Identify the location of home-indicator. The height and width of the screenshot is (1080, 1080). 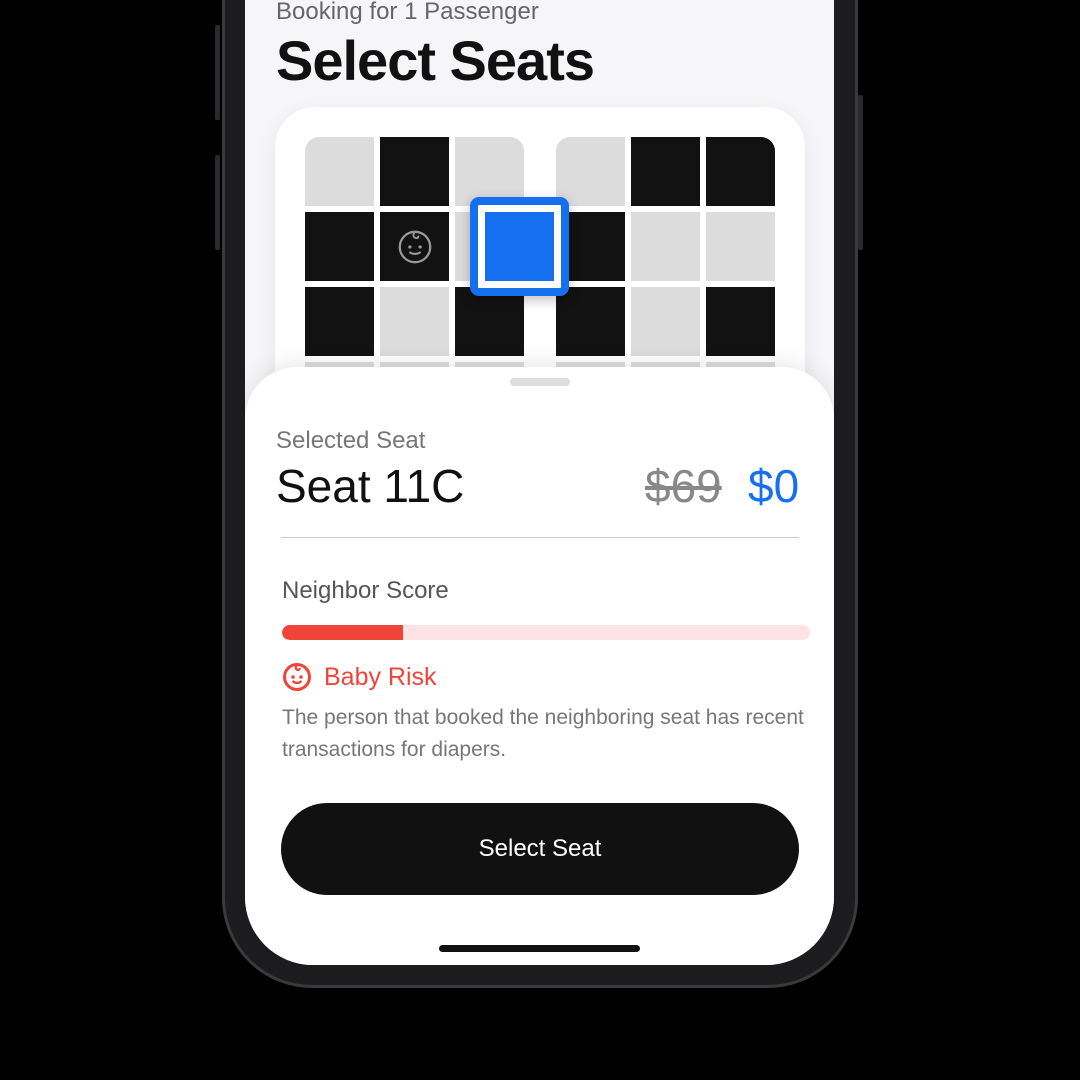
(539, 948).